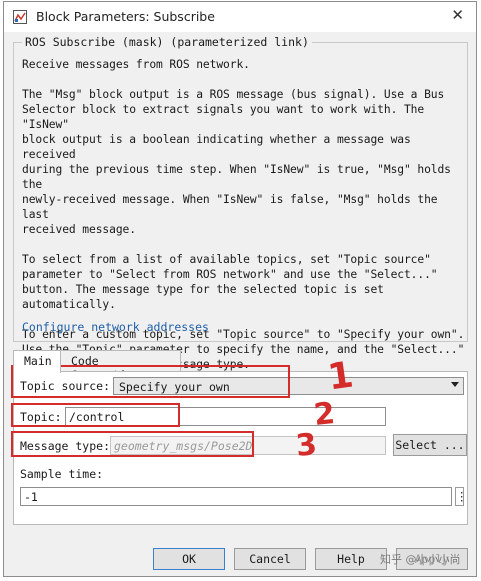  What do you see at coordinates (306, 445) in the screenshot?
I see `annotation-number-3: 3` at bounding box center [306, 445].